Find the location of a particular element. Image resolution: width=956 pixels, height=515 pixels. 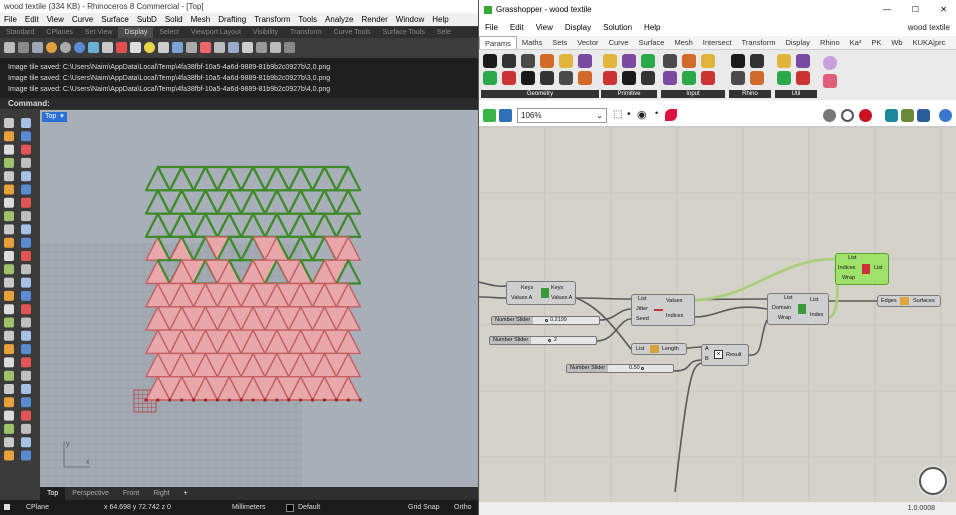

layout-icon is located at coordinates (219, 47).